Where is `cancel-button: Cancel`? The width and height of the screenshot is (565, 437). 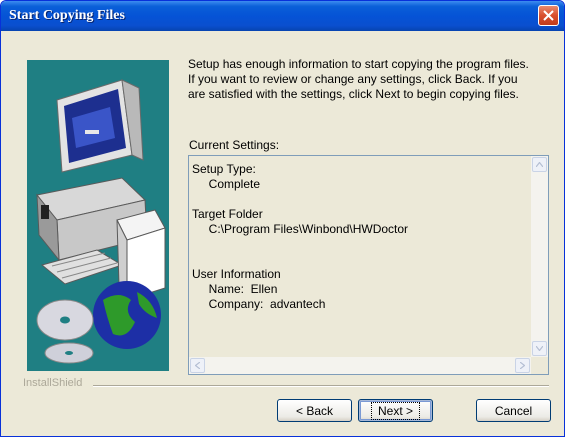
cancel-button: Cancel is located at coordinates (513, 410).